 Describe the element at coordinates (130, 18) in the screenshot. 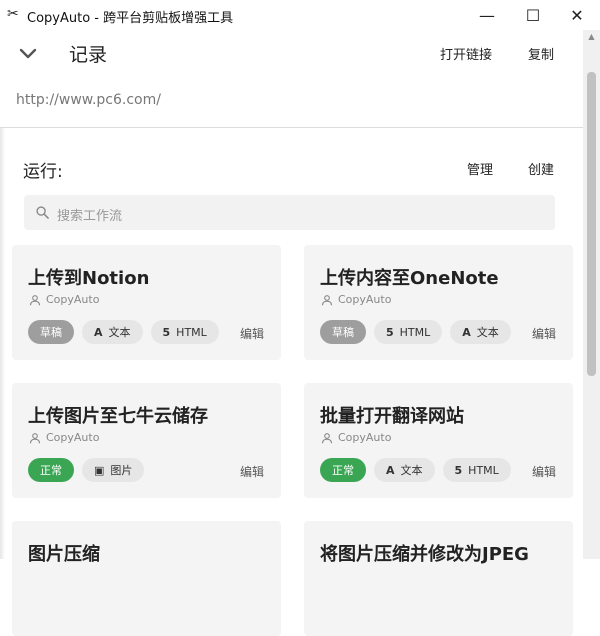

I see `window-title: CopyAuto - 跨平台剪贴板增强工具` at that location.